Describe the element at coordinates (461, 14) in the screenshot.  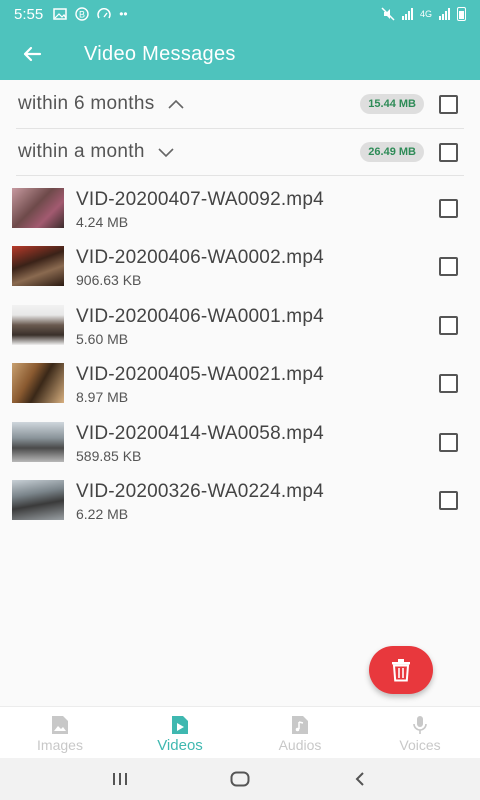
I see `battery-icon` at that location.